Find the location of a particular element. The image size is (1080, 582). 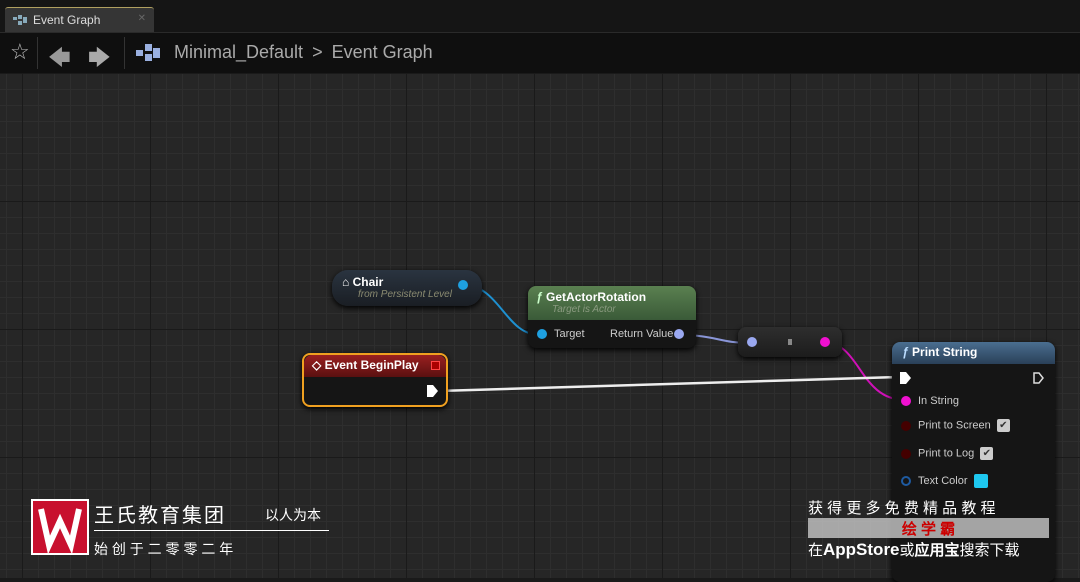

target-pin is located at coordinates (542, 334).